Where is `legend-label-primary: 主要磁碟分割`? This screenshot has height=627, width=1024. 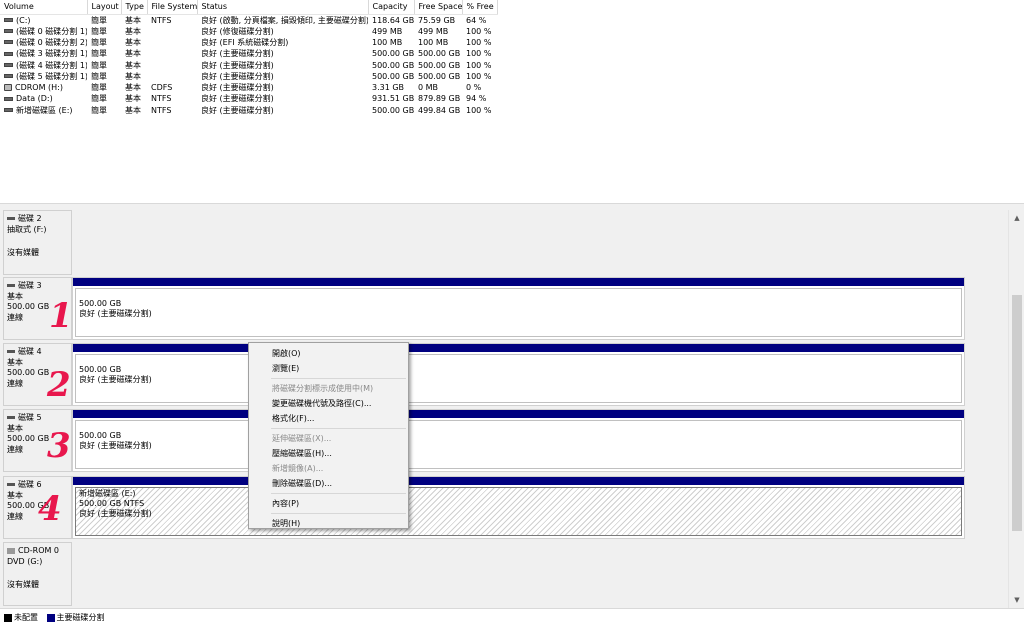
legend-label-primary: 主要磁碟分割 is located at coordinates (80, 617).